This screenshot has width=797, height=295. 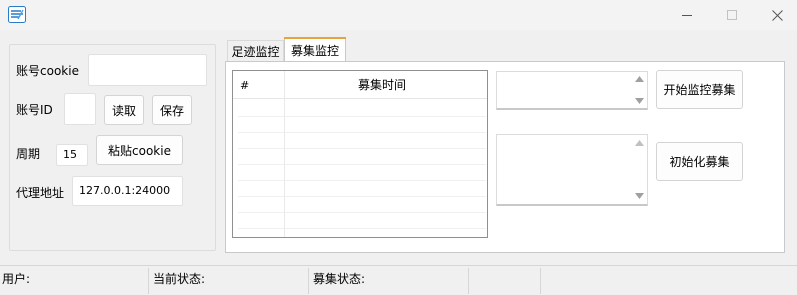 What do you see at coordinates (315, 49) in the screenshot?
I see `tab-recruit-monitor: 募集监控` at bounding box center [315, 49].